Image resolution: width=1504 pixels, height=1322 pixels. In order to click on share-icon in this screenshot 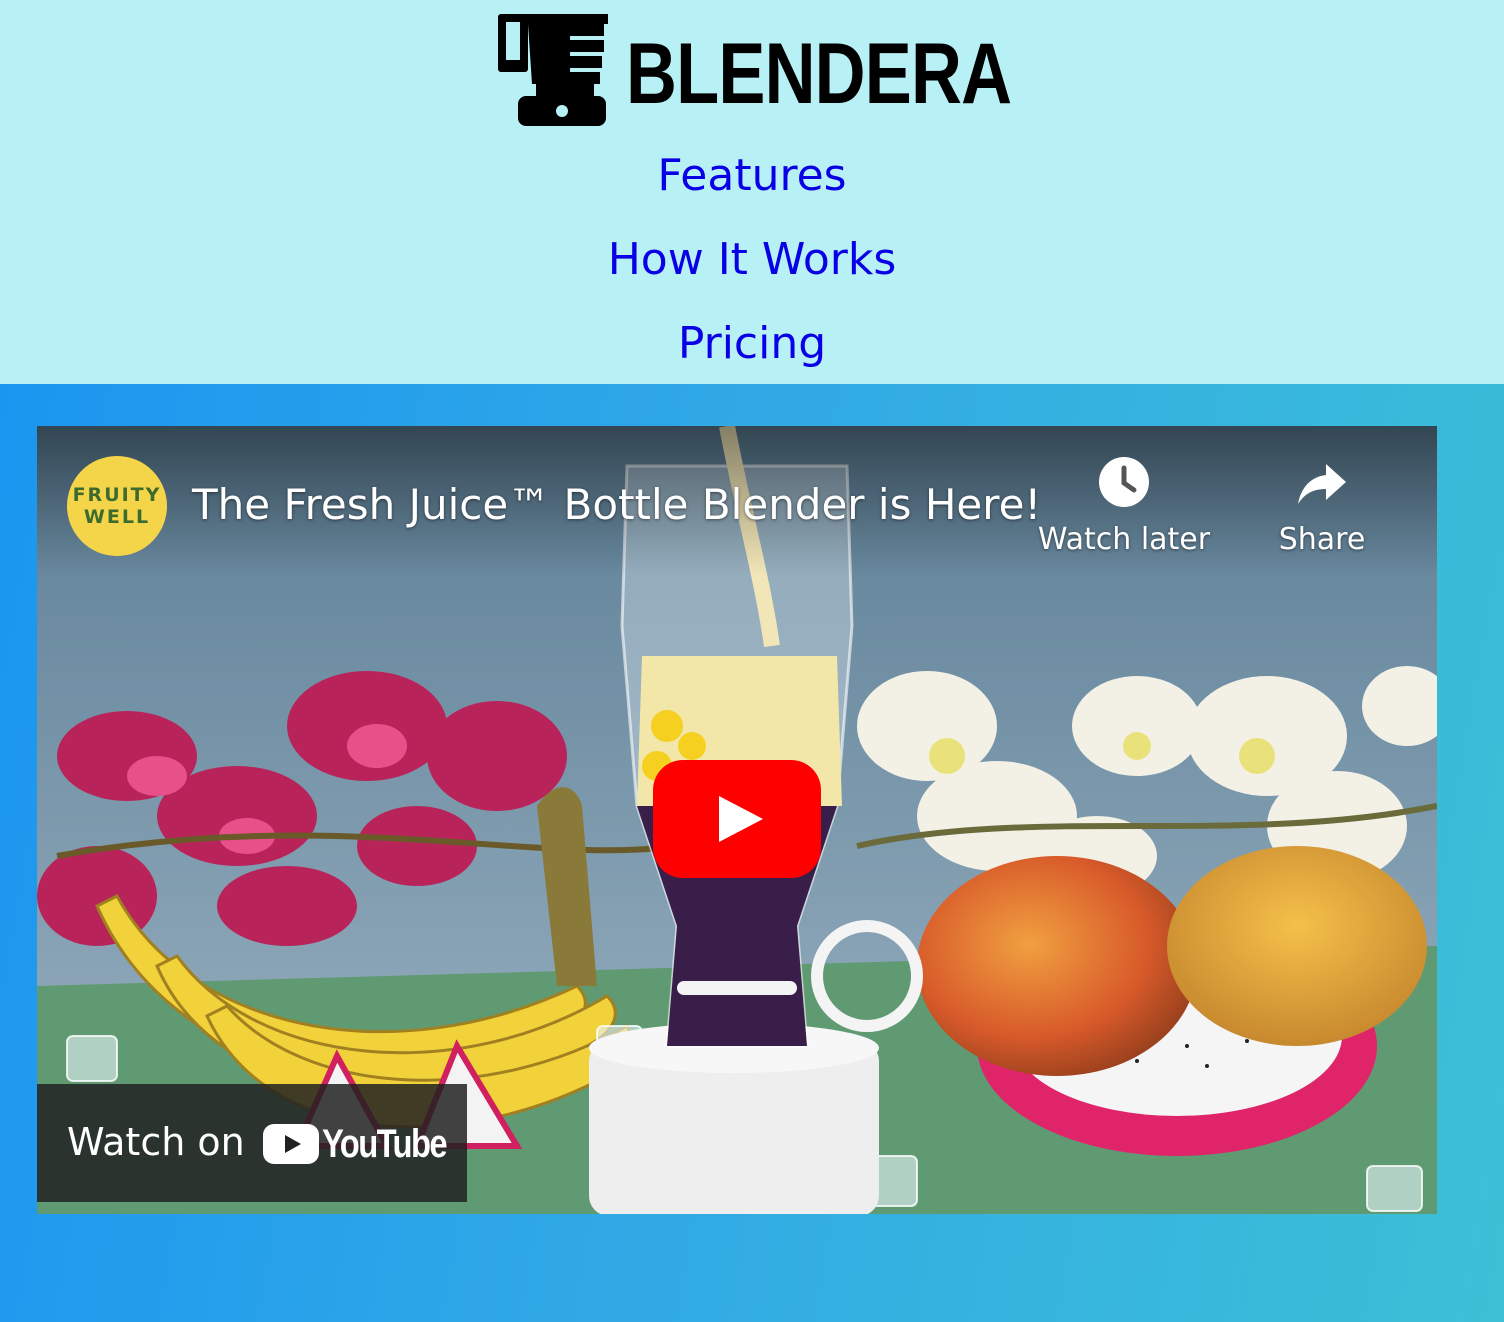, I will do `click(1322, 484)`.